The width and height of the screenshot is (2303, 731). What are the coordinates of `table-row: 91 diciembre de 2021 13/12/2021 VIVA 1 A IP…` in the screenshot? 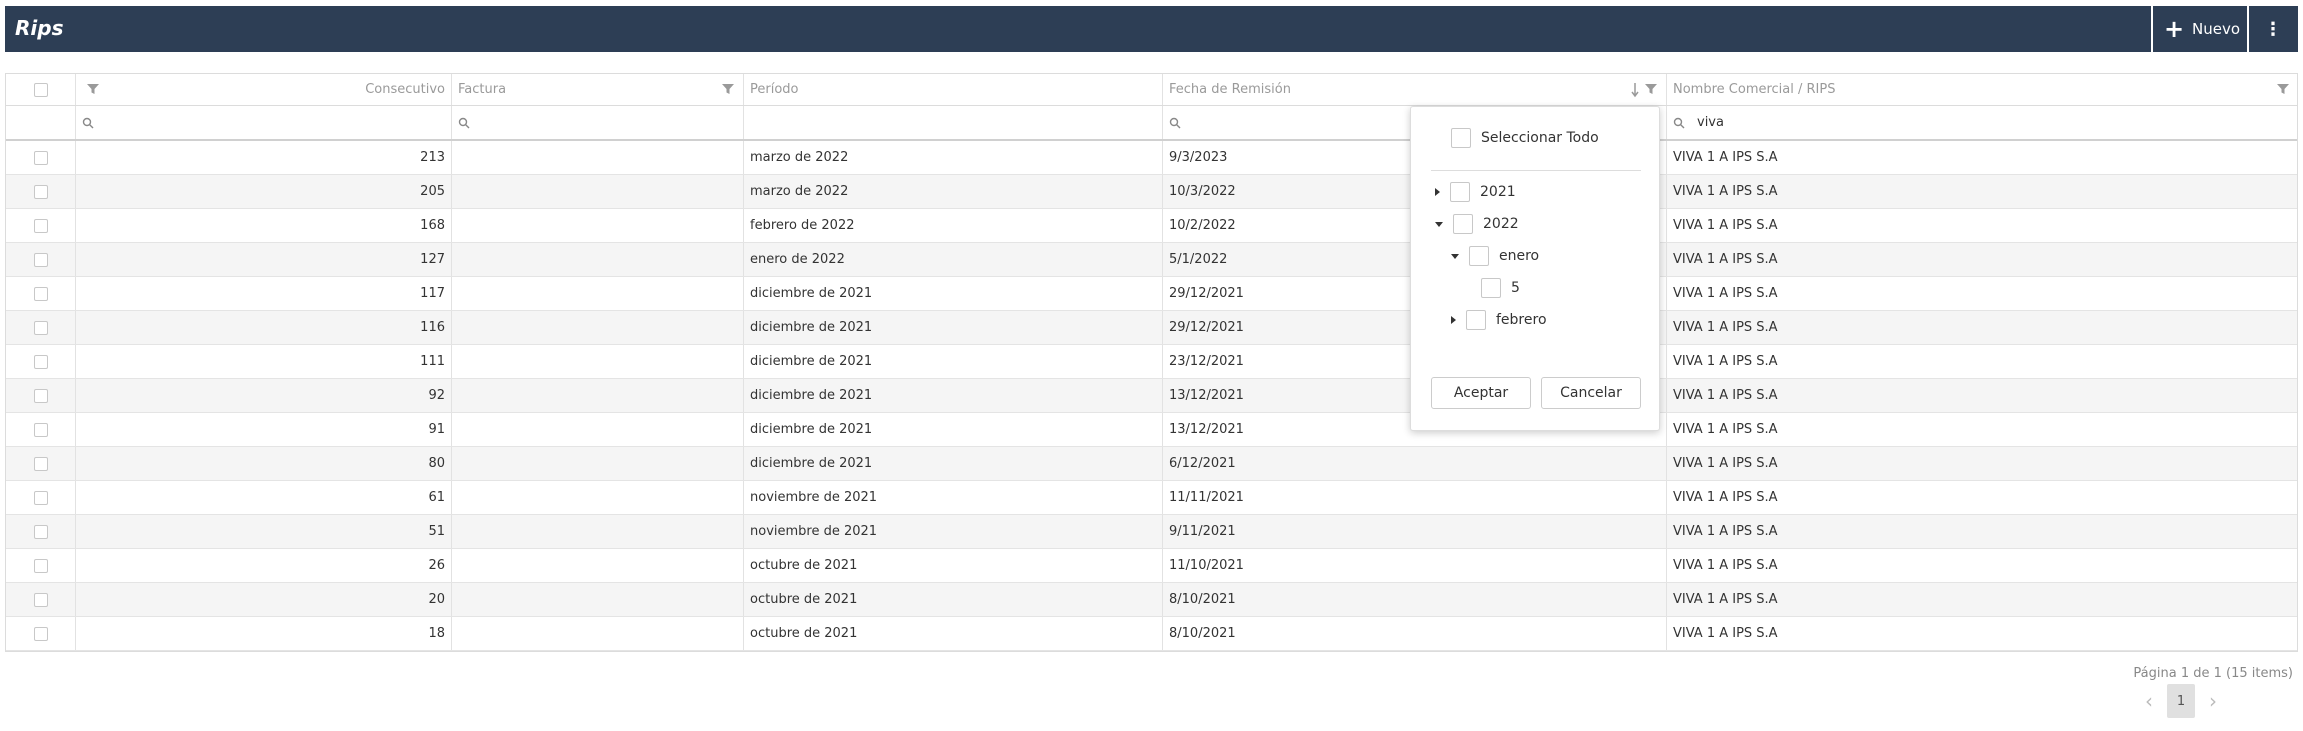 It's located at (1151, 430).